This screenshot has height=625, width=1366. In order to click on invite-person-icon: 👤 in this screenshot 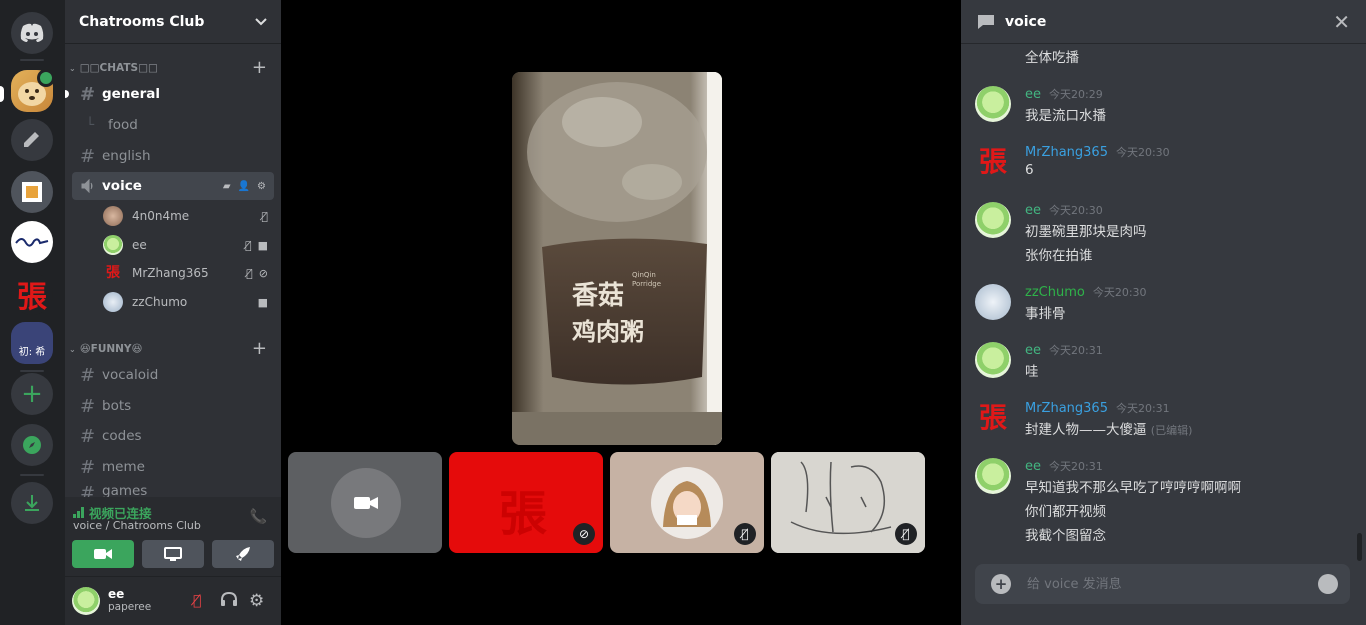, I will do `click(244, 186)`.